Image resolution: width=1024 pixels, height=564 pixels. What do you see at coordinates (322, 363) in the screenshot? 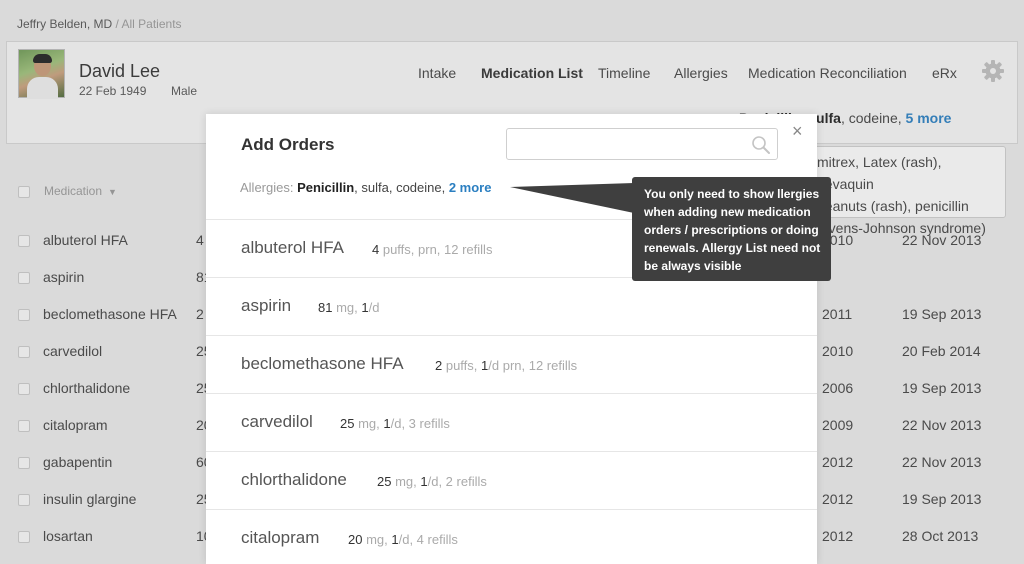
I see `order-drug-name: beclomethasone HFA` at bounding box center [322, 363].